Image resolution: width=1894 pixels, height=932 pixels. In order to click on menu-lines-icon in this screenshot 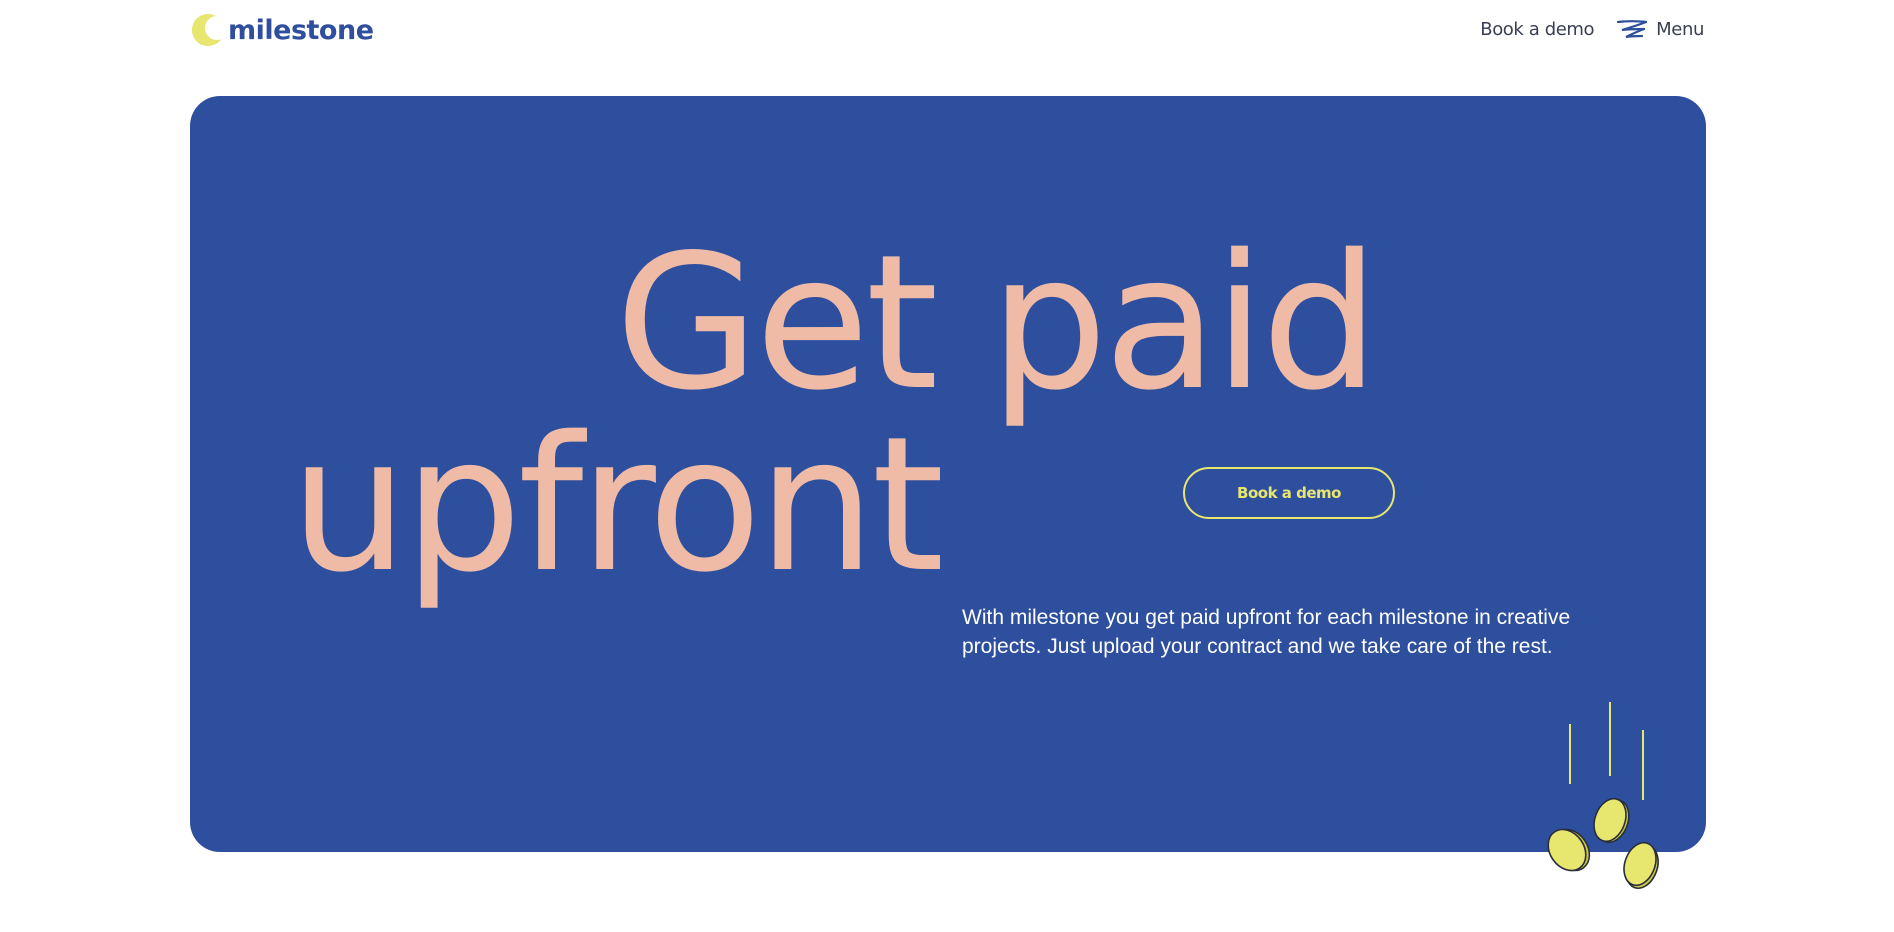, I will do `click(1632, 29)`.